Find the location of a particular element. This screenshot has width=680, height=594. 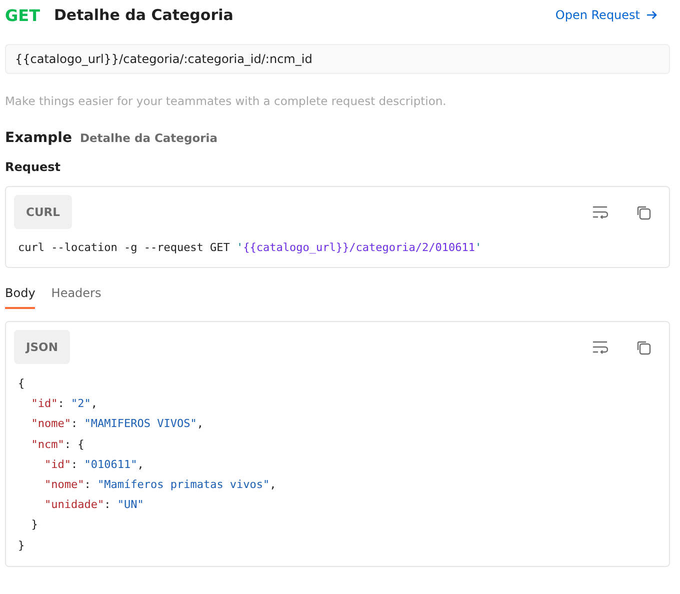

code-line: curl --location -g --request GET '{{catalogo_url}}/categoria/2/010611' is located at coordinates (249, 248).